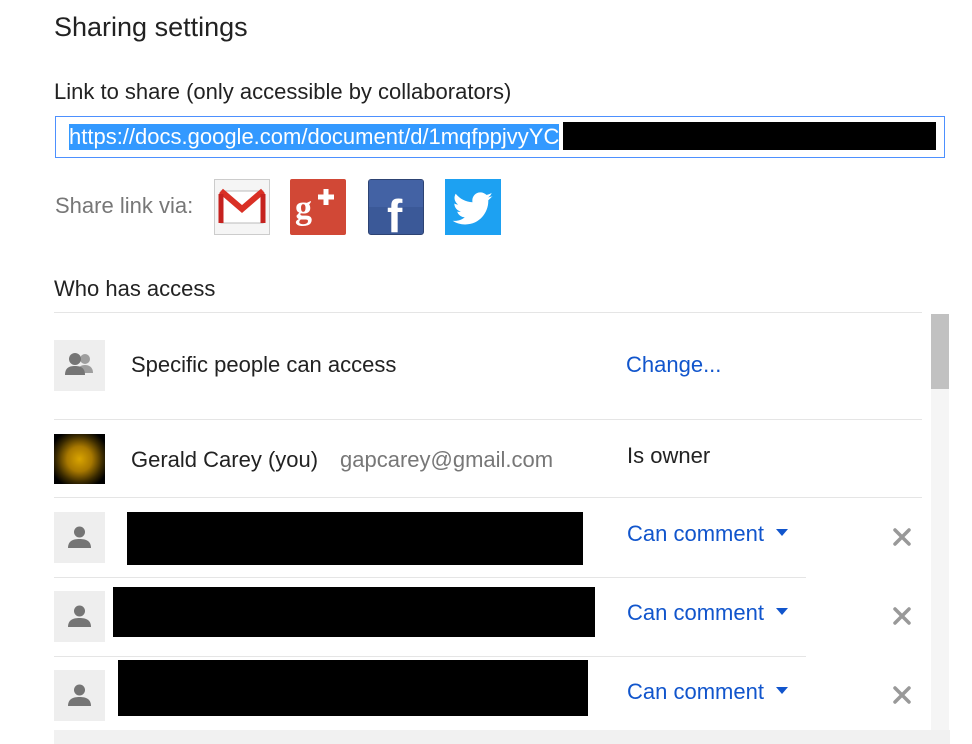 This screenshot has height=744, width=972. Describe the element at coordinates (318, 207) in the screenshot. I see `google-plus-icon: g` at that location.